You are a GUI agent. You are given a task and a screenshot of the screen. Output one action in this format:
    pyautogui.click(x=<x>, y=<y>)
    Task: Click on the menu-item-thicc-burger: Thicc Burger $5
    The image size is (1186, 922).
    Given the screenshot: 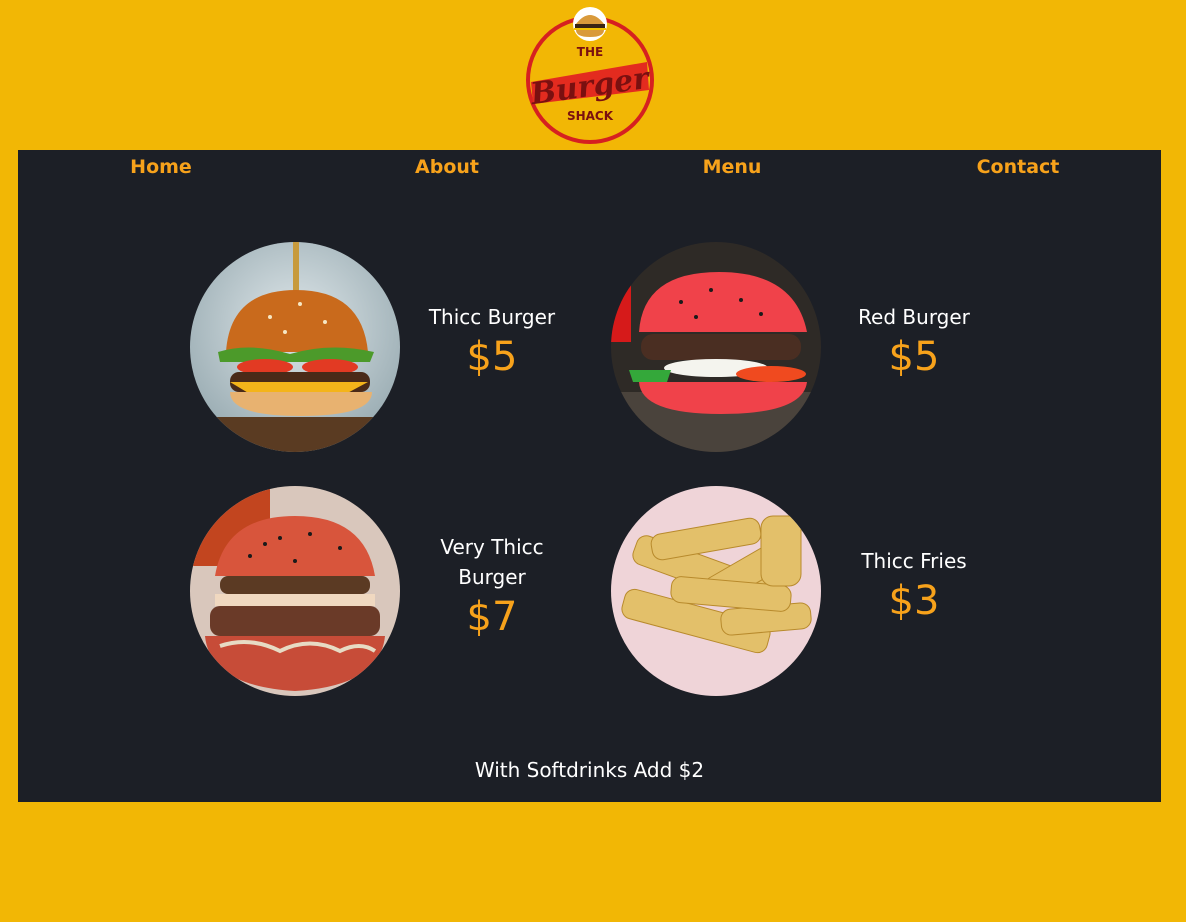 What is the action you would take?
    pyautogui.click(x=492, y=342)
    